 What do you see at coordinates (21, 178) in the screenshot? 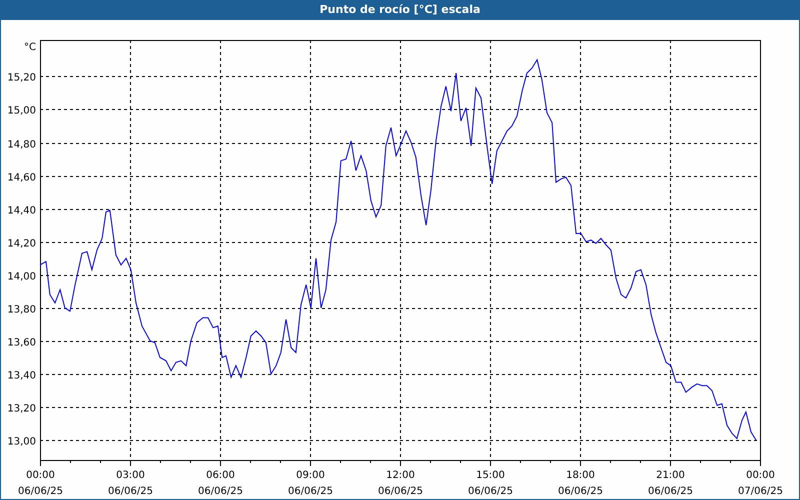
I see `y-tick-label: 14,60` at bounding box center [21, 178].